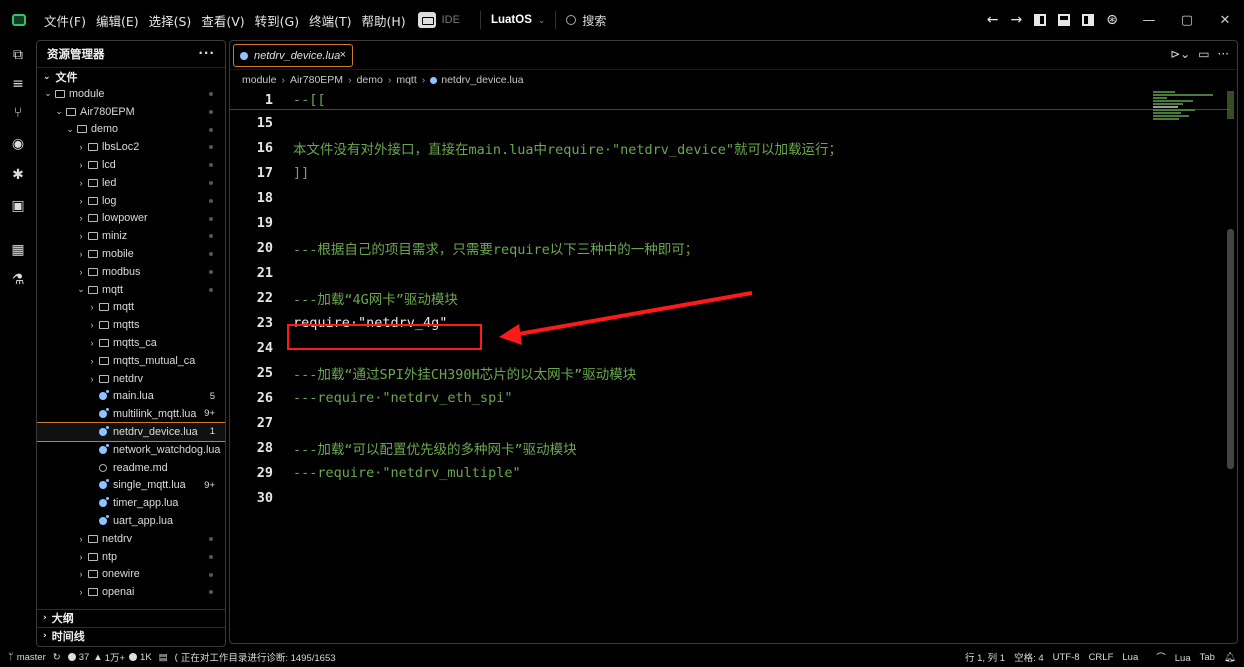  What do you see at coordinates (1168, 657) in the screenshot?
I see `lua-server-status: ⌒ Lua` at bounding box center [1168, 657].